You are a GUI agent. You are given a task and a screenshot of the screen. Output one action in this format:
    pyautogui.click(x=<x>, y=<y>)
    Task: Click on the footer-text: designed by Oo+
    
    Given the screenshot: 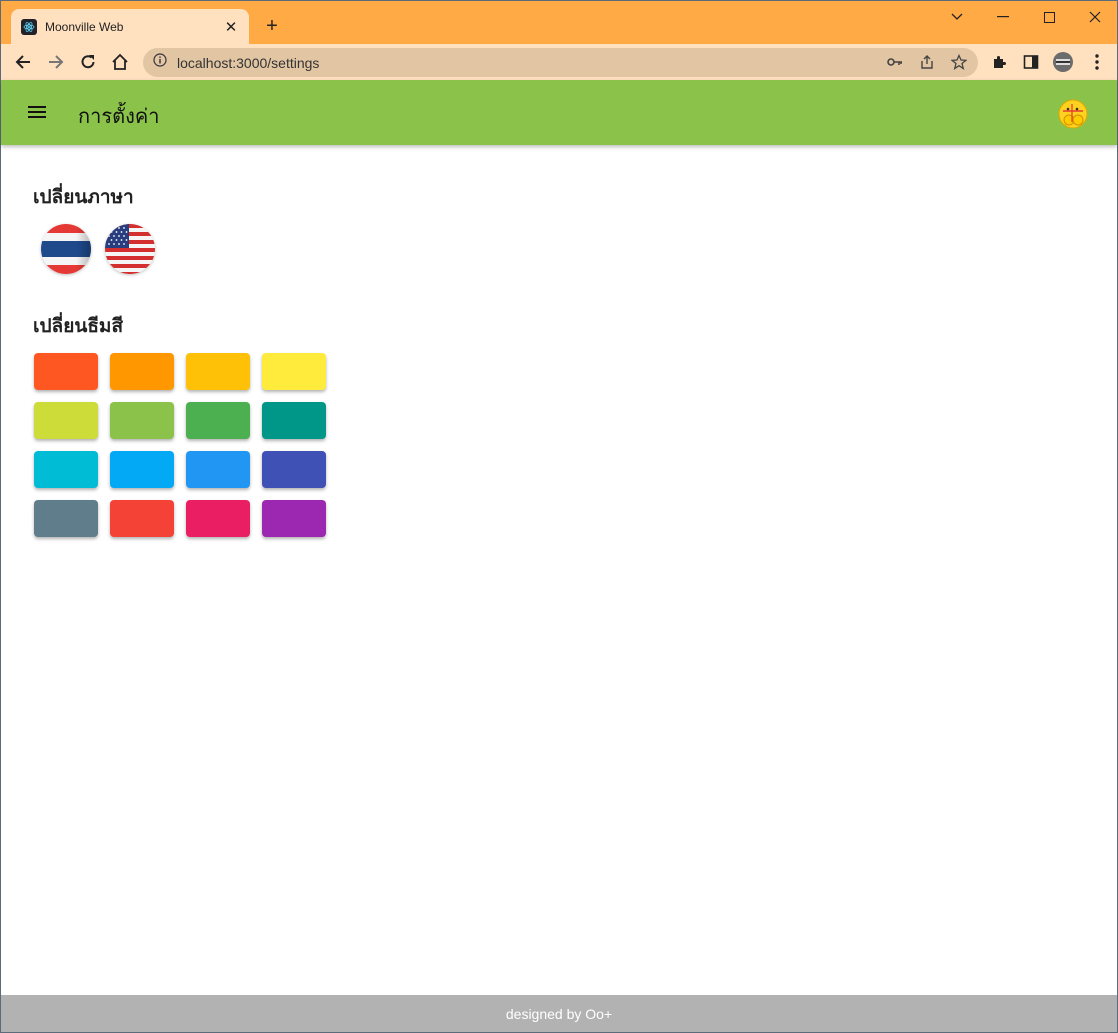 What is the action you would take?
    pyautogui.click(x=559, y=1013)
    